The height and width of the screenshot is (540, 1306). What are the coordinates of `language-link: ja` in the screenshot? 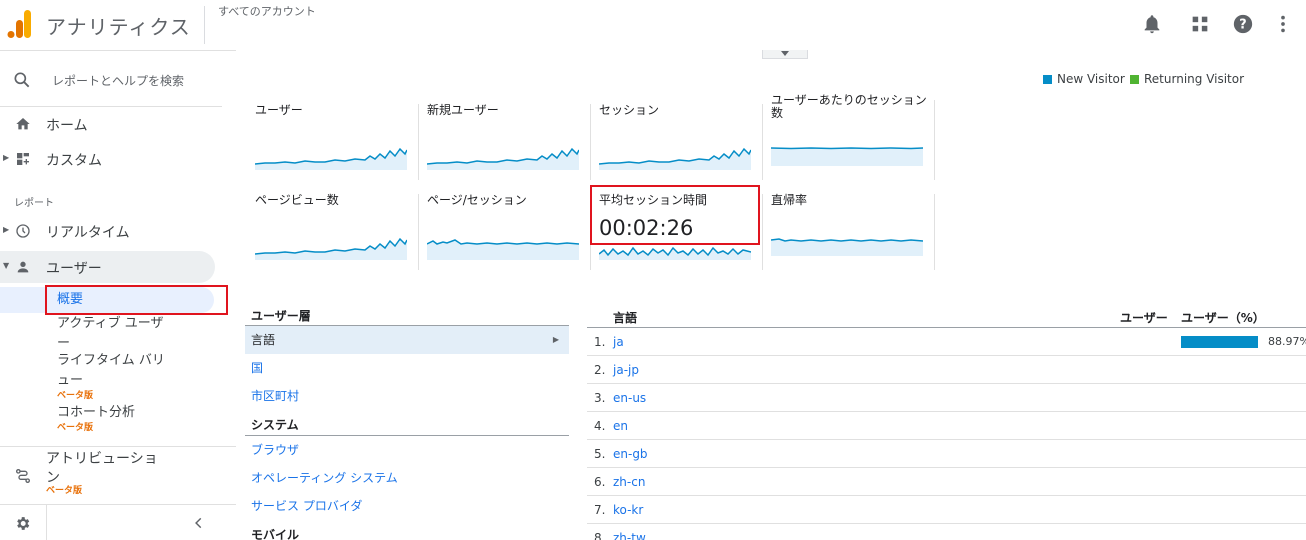 It's located at (618, 342).